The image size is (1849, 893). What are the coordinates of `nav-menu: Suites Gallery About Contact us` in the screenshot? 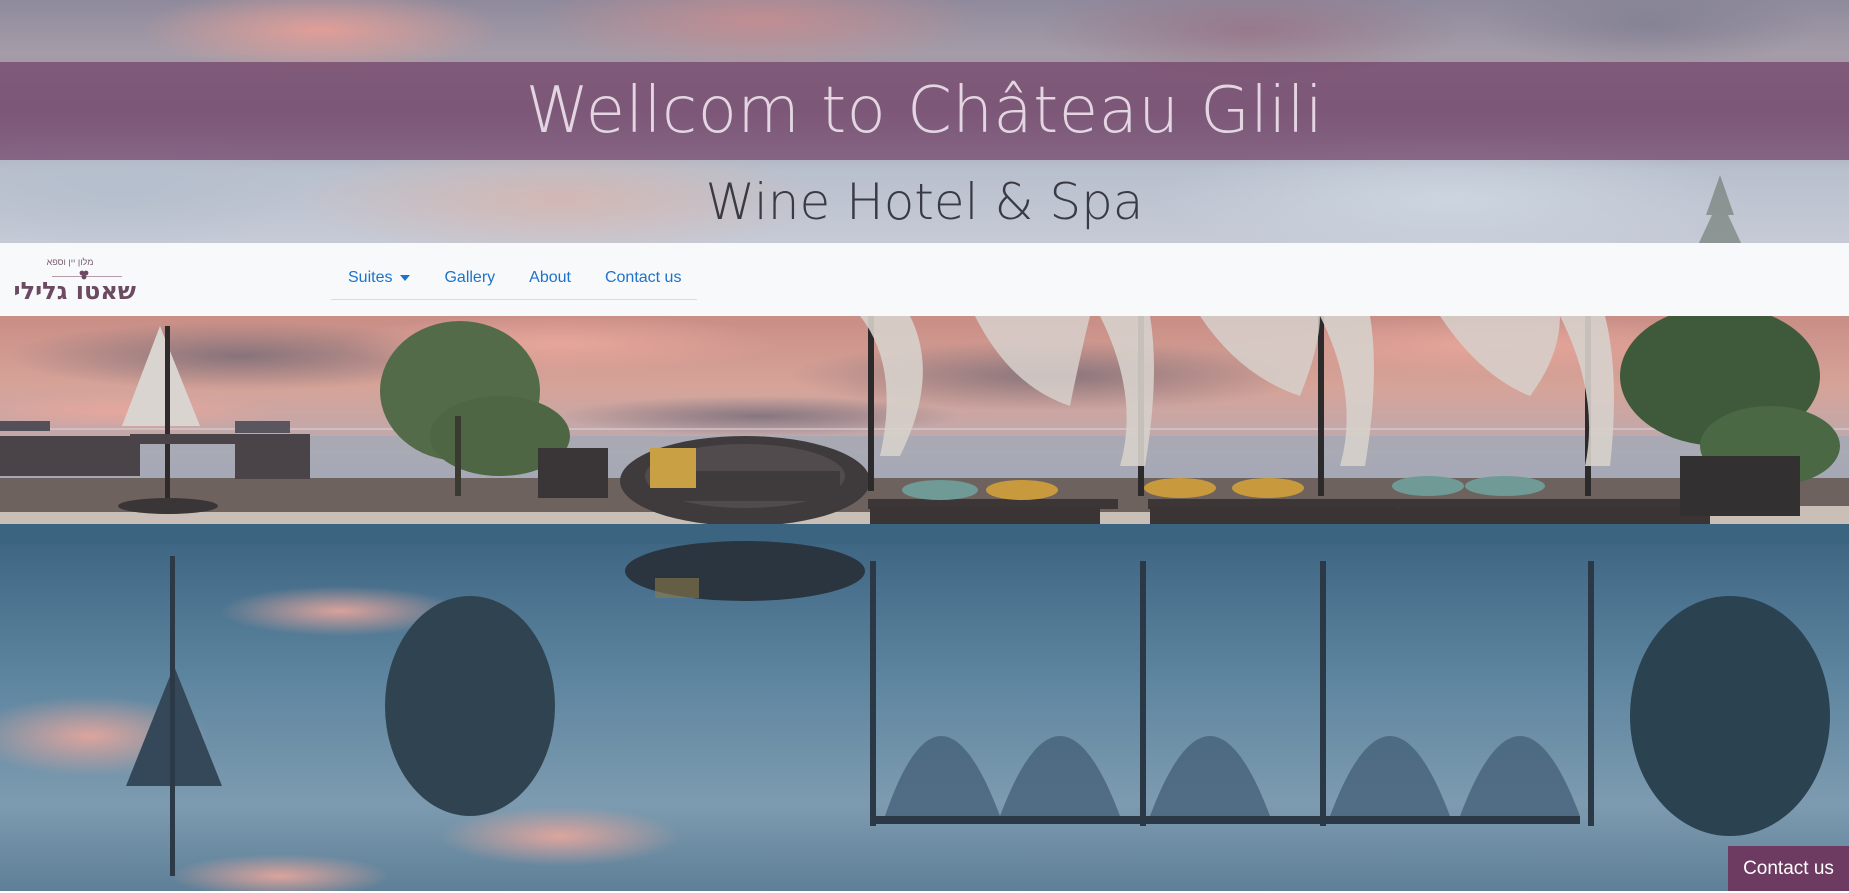 It's located at (514, 278).